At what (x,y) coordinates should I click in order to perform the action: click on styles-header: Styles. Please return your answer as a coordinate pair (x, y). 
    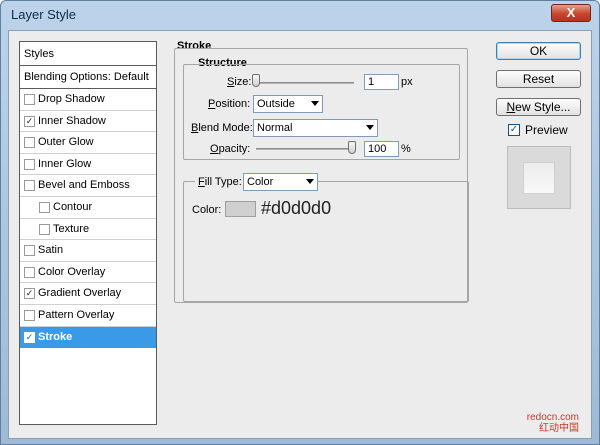
    Looking at the image, I should click on (88, 54).